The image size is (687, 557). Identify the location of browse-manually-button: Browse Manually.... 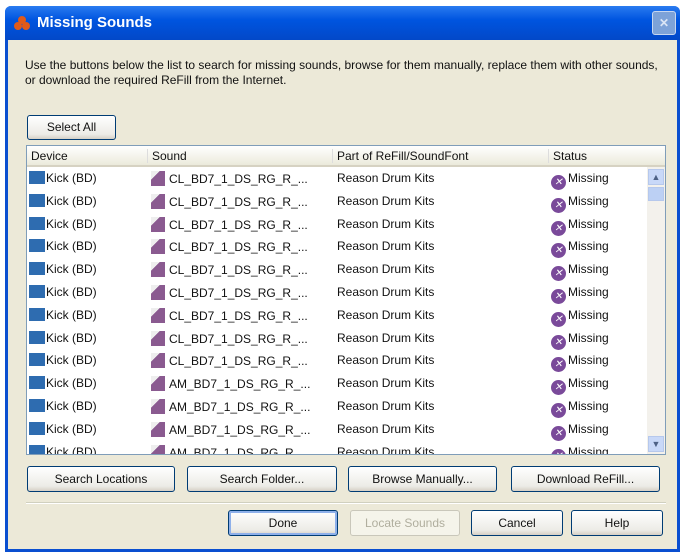
(422, 479).